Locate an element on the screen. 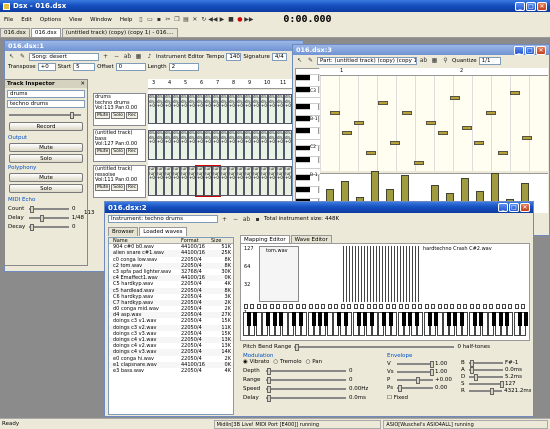 This screenshot has width=550, height=429. forward-icon: ▶▶ is located at coordinates (248, 19).